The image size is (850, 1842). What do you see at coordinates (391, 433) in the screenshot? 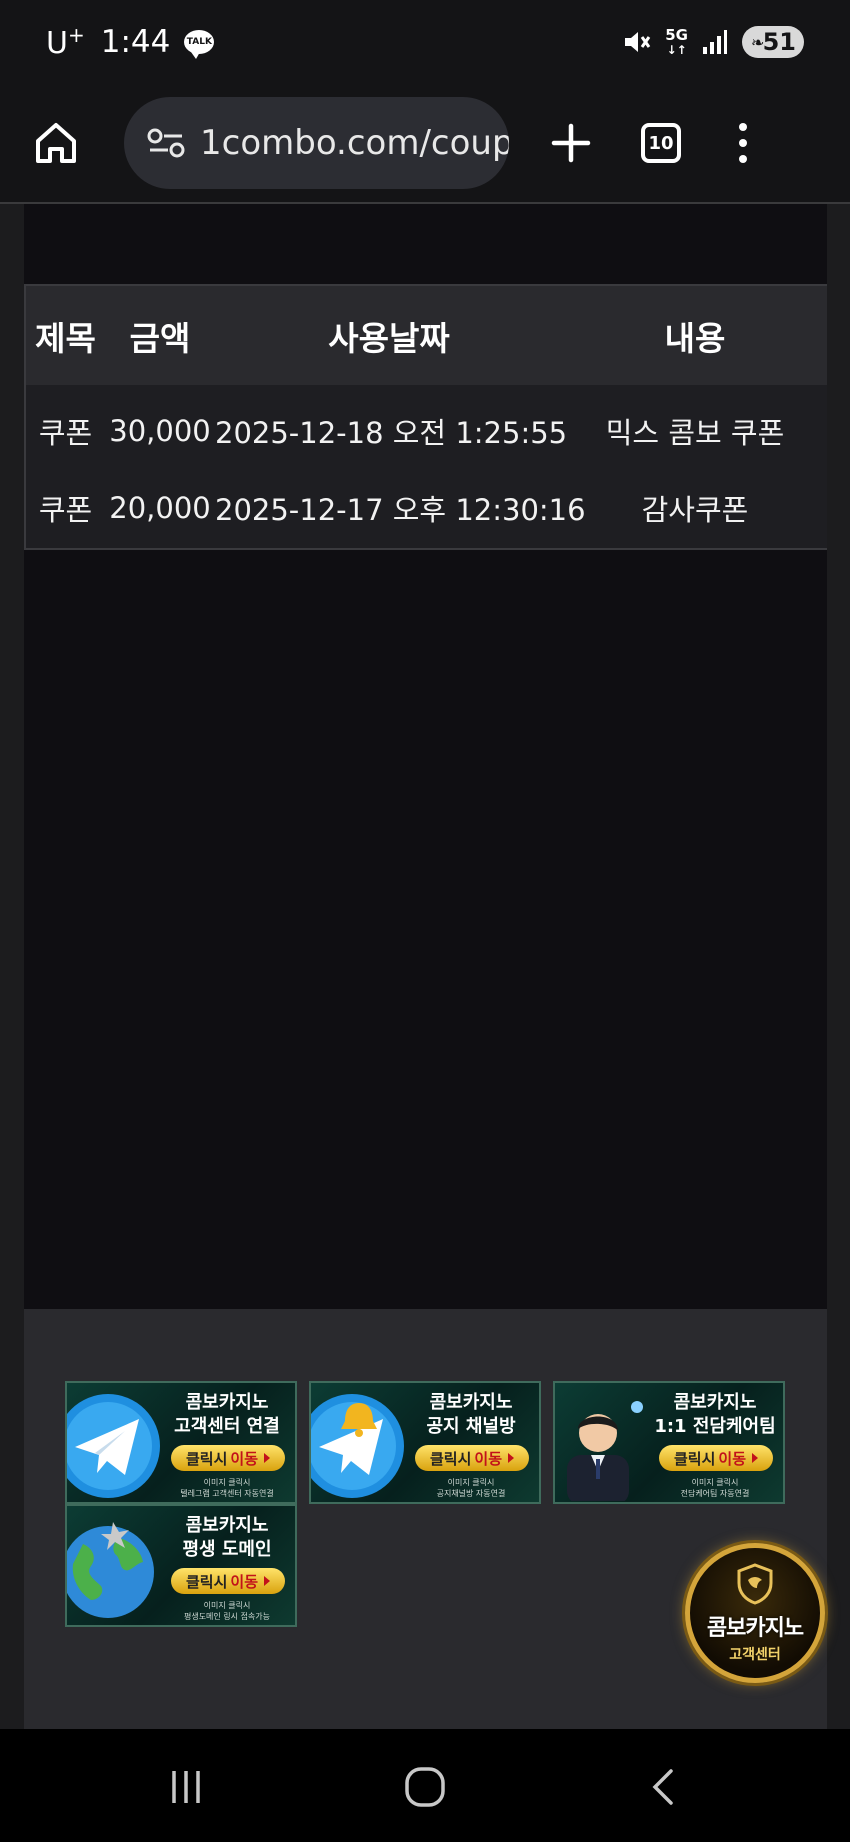
I see `cell-used-date: 2025-12-18 오전 1:25:55` at bounding box center [391, 433].